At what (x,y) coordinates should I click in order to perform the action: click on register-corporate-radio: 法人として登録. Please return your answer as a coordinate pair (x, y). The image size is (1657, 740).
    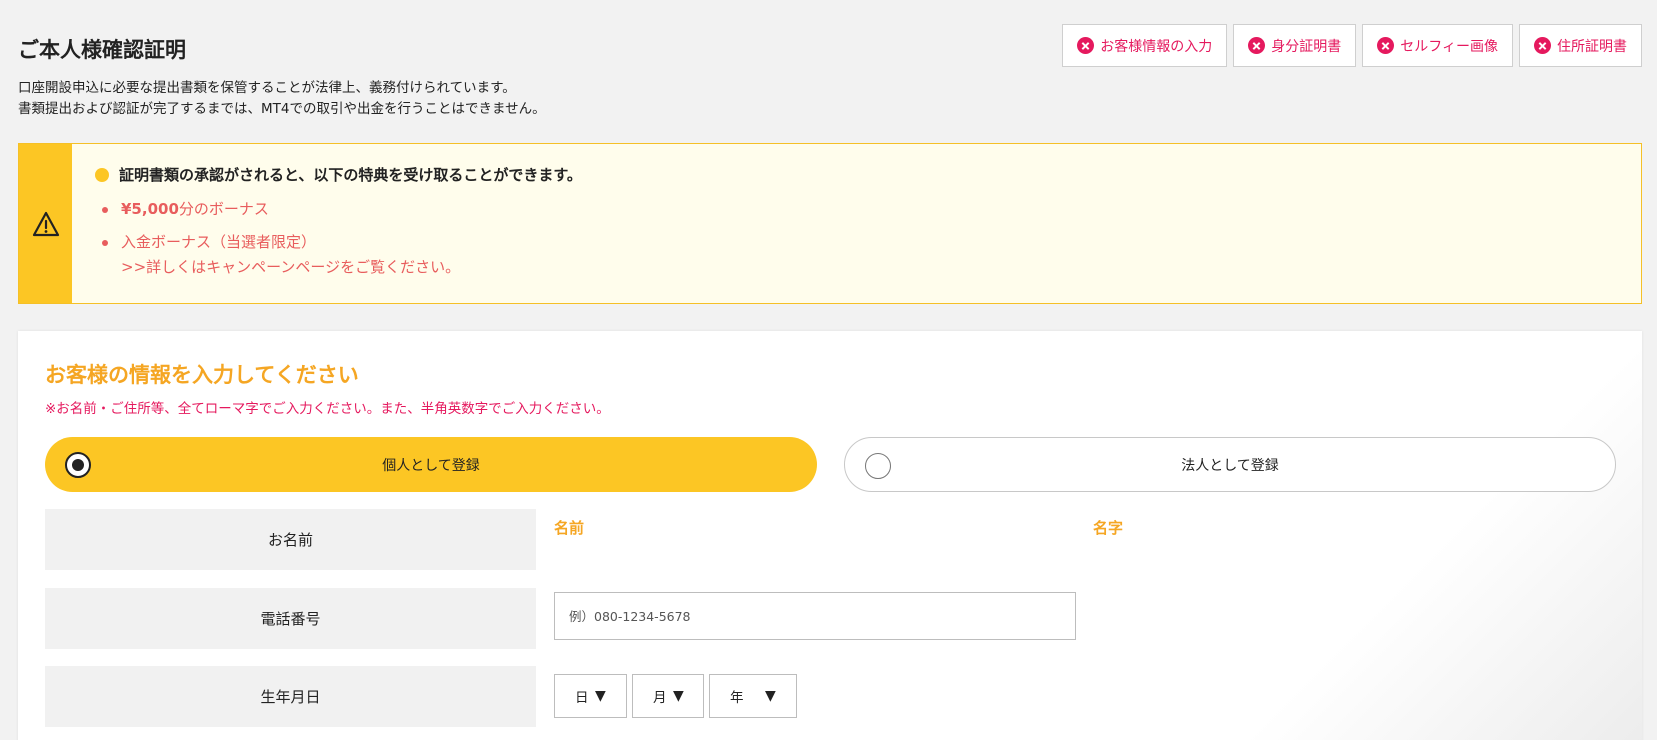
    Looking at the image, I should click on (1230, 464).